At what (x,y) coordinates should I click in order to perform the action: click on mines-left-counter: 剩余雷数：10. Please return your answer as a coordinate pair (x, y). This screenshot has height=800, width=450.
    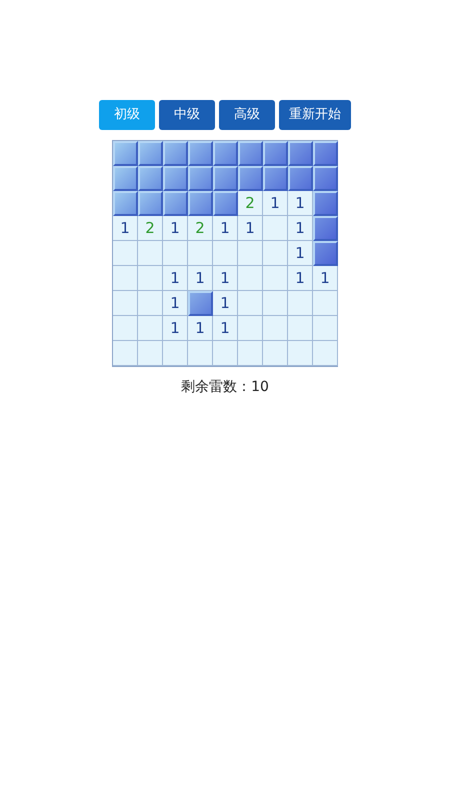
    Looking at the image, I should click on (225, 387).